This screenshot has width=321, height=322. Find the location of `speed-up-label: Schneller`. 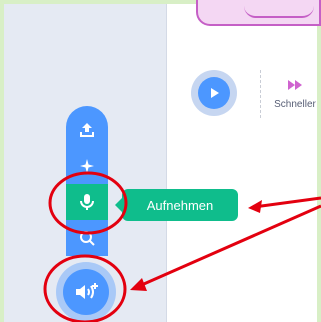

speed-up-label: Schneller is located at coordinates (295, 104).